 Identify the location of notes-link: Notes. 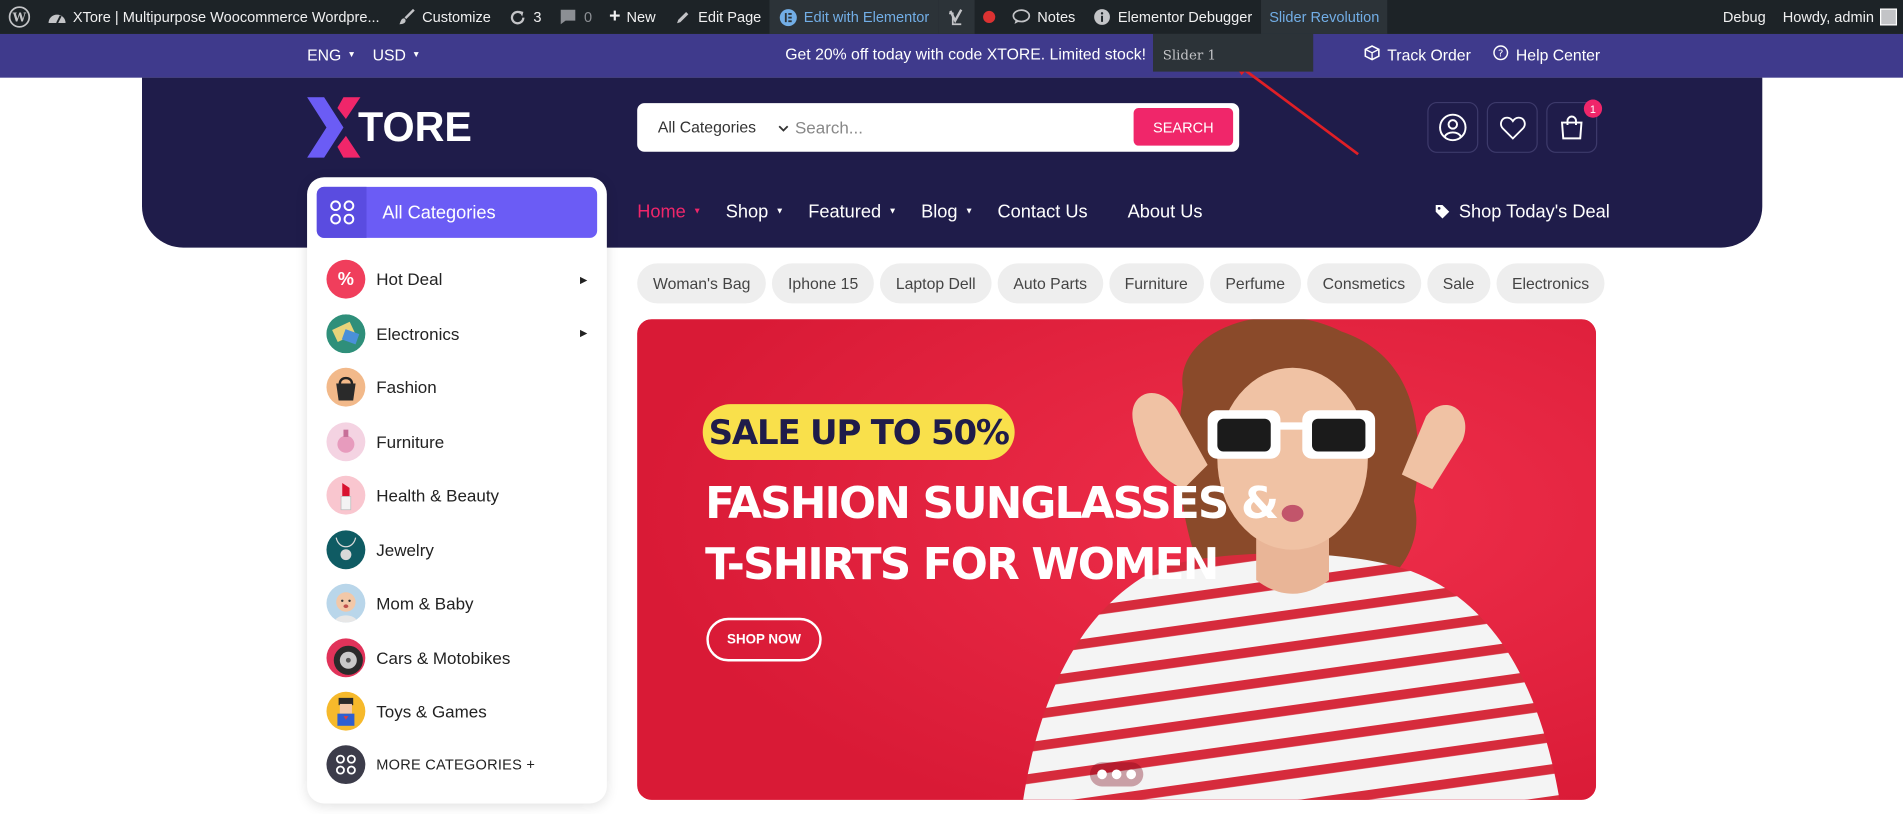
(1043, 17).